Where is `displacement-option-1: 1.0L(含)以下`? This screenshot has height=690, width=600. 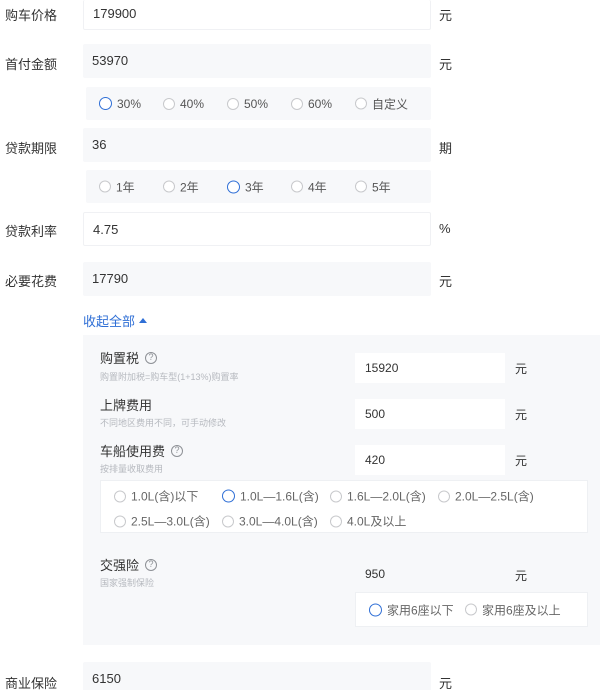
displacement-option-1: 1.0L(含)以下 is located at coordinates (156, 496).